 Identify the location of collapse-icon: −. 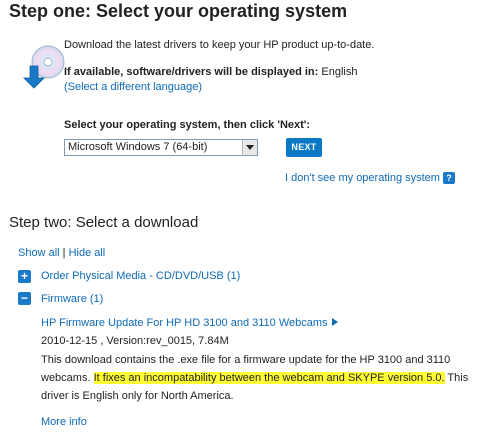
(24, 298).